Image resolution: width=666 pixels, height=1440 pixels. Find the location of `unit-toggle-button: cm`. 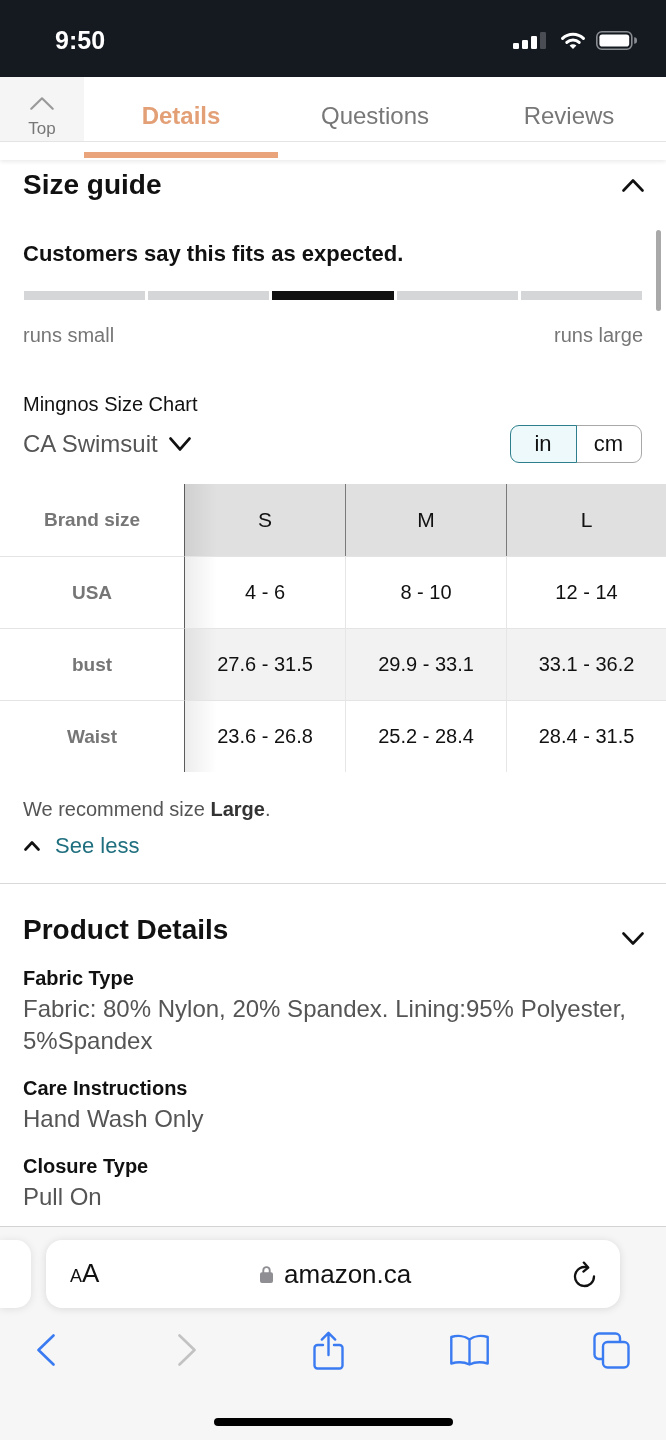

unit-toggle-button: cm is located at coordinates (608, 444).